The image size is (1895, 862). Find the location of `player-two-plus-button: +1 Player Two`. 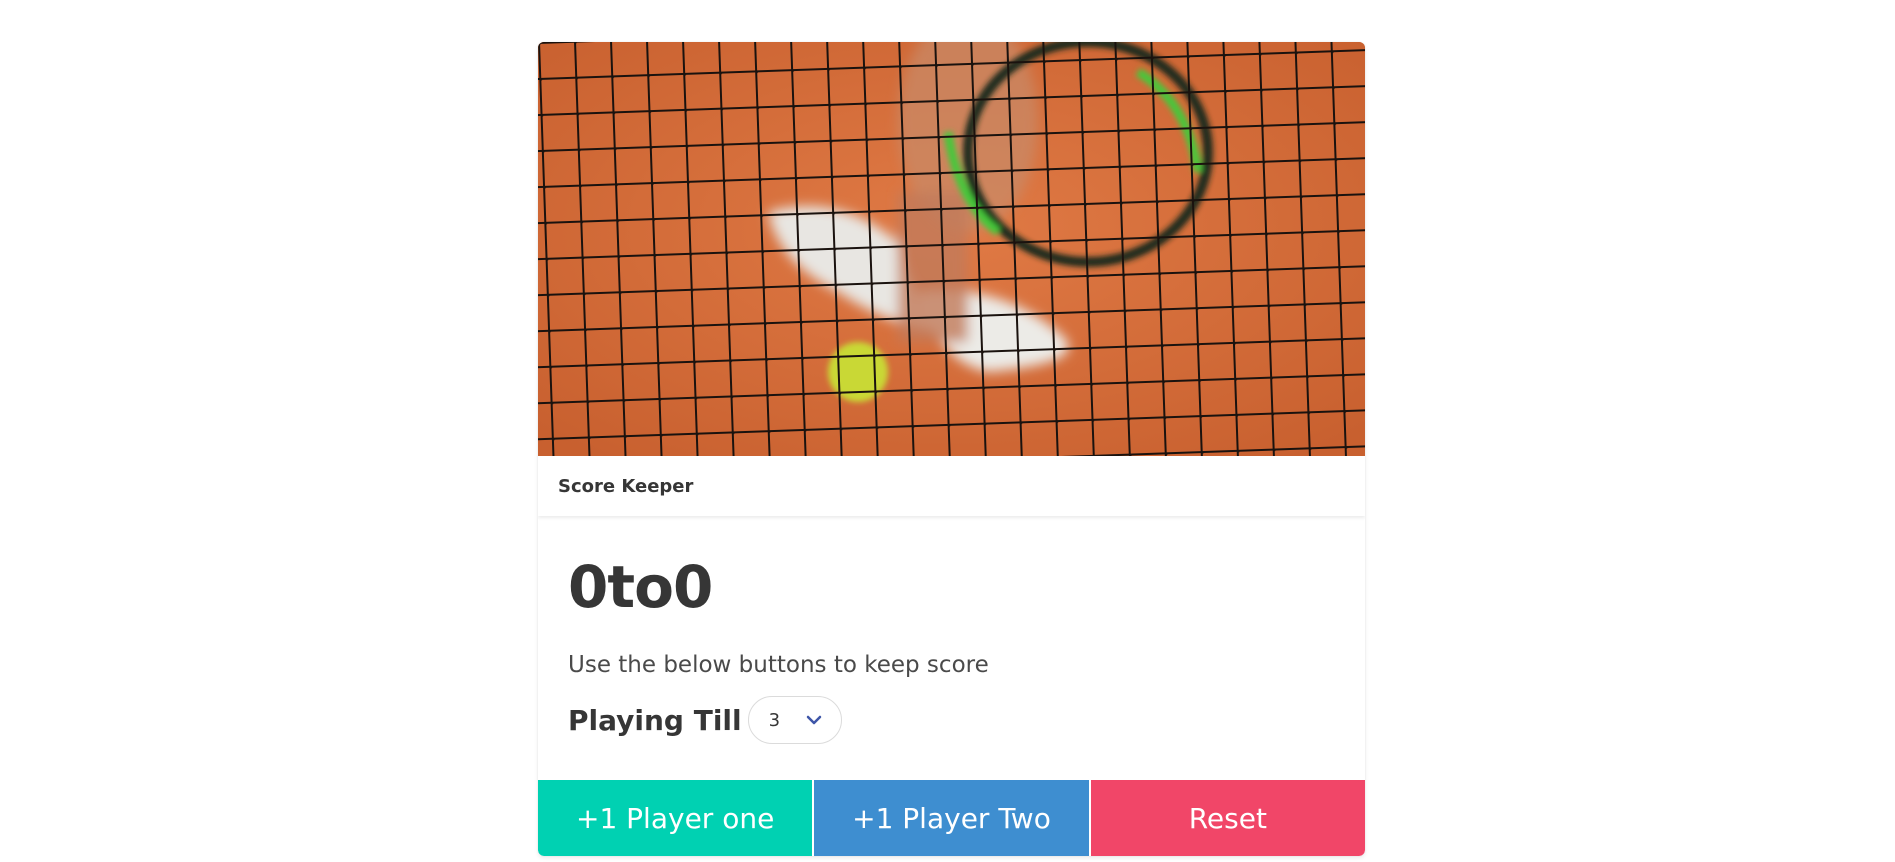

player-two-plus-button: +1 Player Two is located at coordinates (951, 818).